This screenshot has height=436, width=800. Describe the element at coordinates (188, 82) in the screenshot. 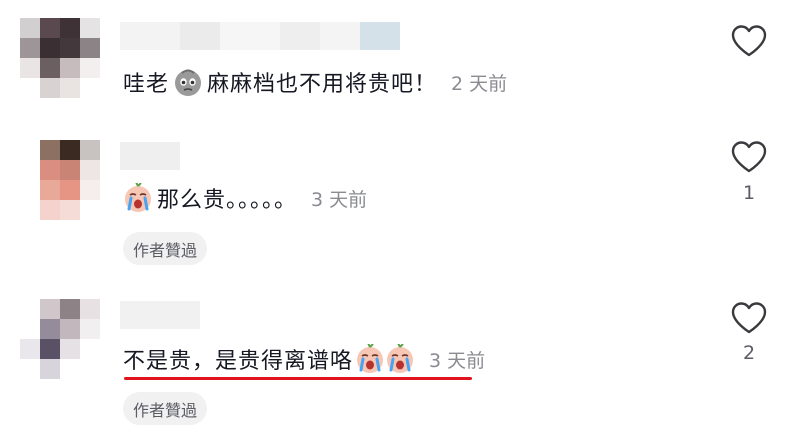

I see `pleading-face-emoji` at that location.